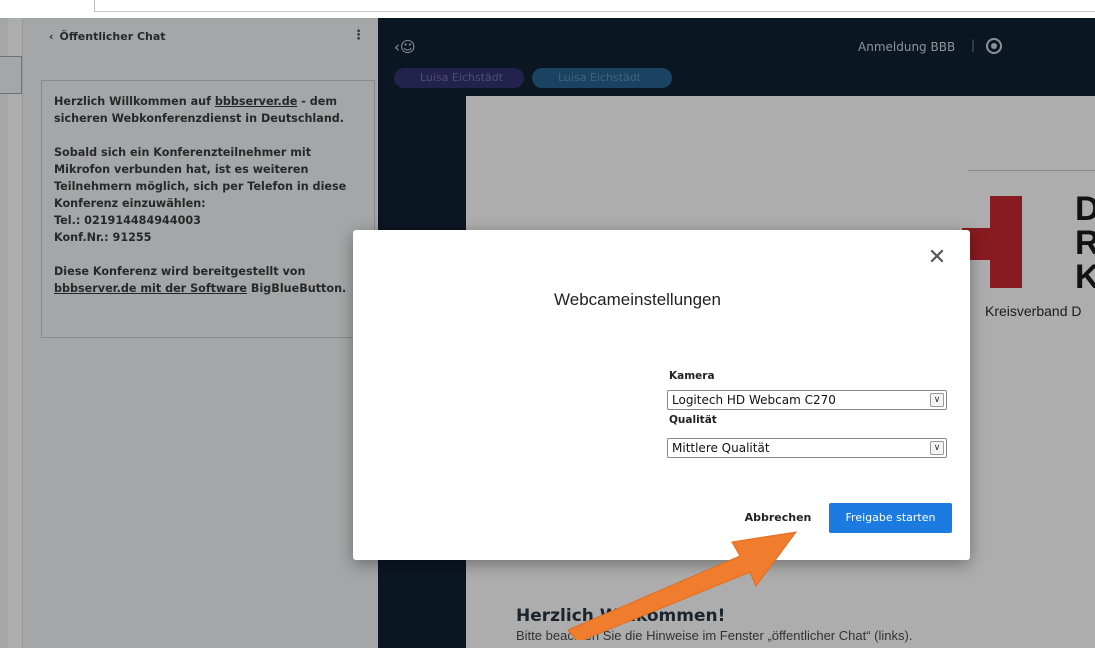 This screenshot has height=648, width=1095. Describe the element at coordinates (692, 376) in the screenshot. I see `camera-label: Kamera` at that location.